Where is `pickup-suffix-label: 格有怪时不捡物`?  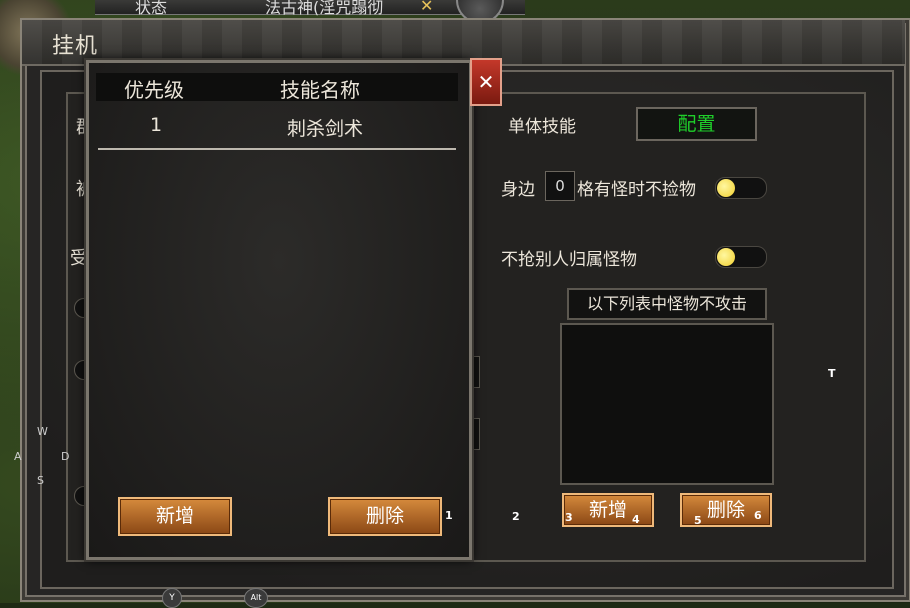
pickup-suffix-label: 格有怪时不捡物 is located at coordinates (636, 190).